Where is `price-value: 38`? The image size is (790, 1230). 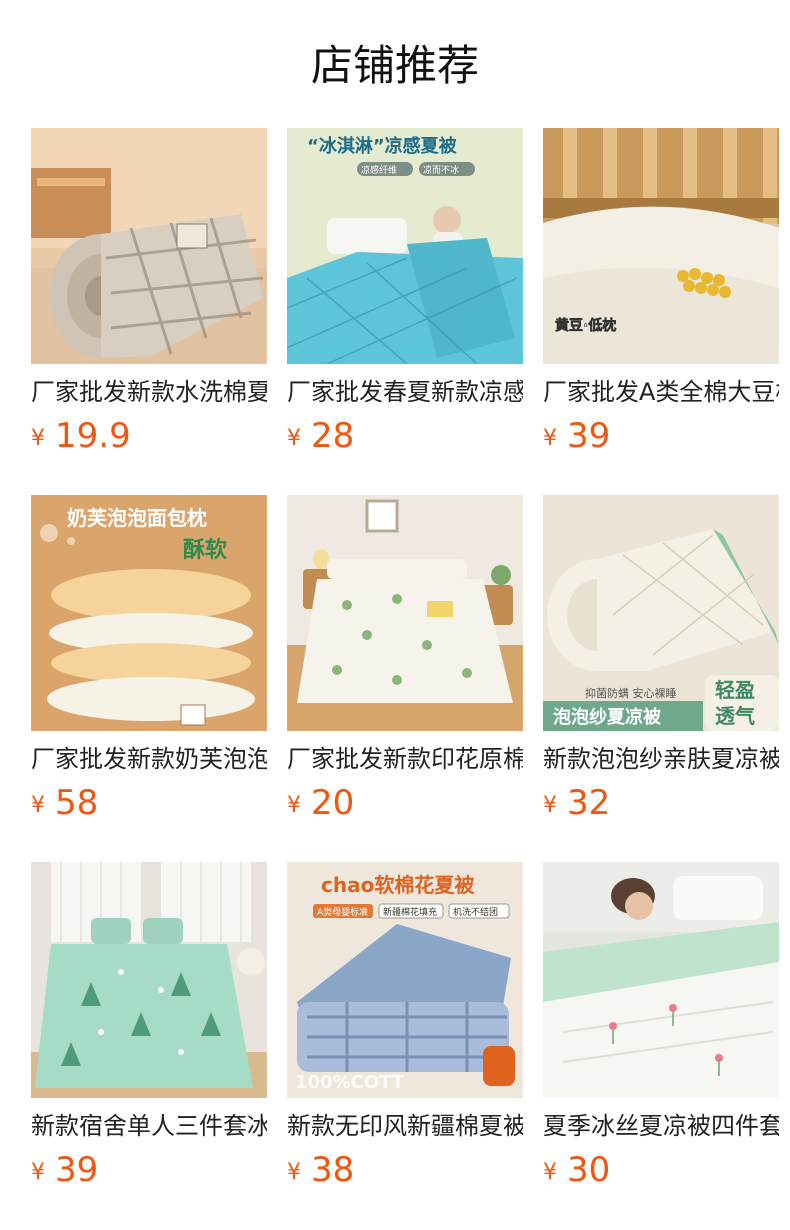
price-value: 38 is located at coordinates (333, 1170).